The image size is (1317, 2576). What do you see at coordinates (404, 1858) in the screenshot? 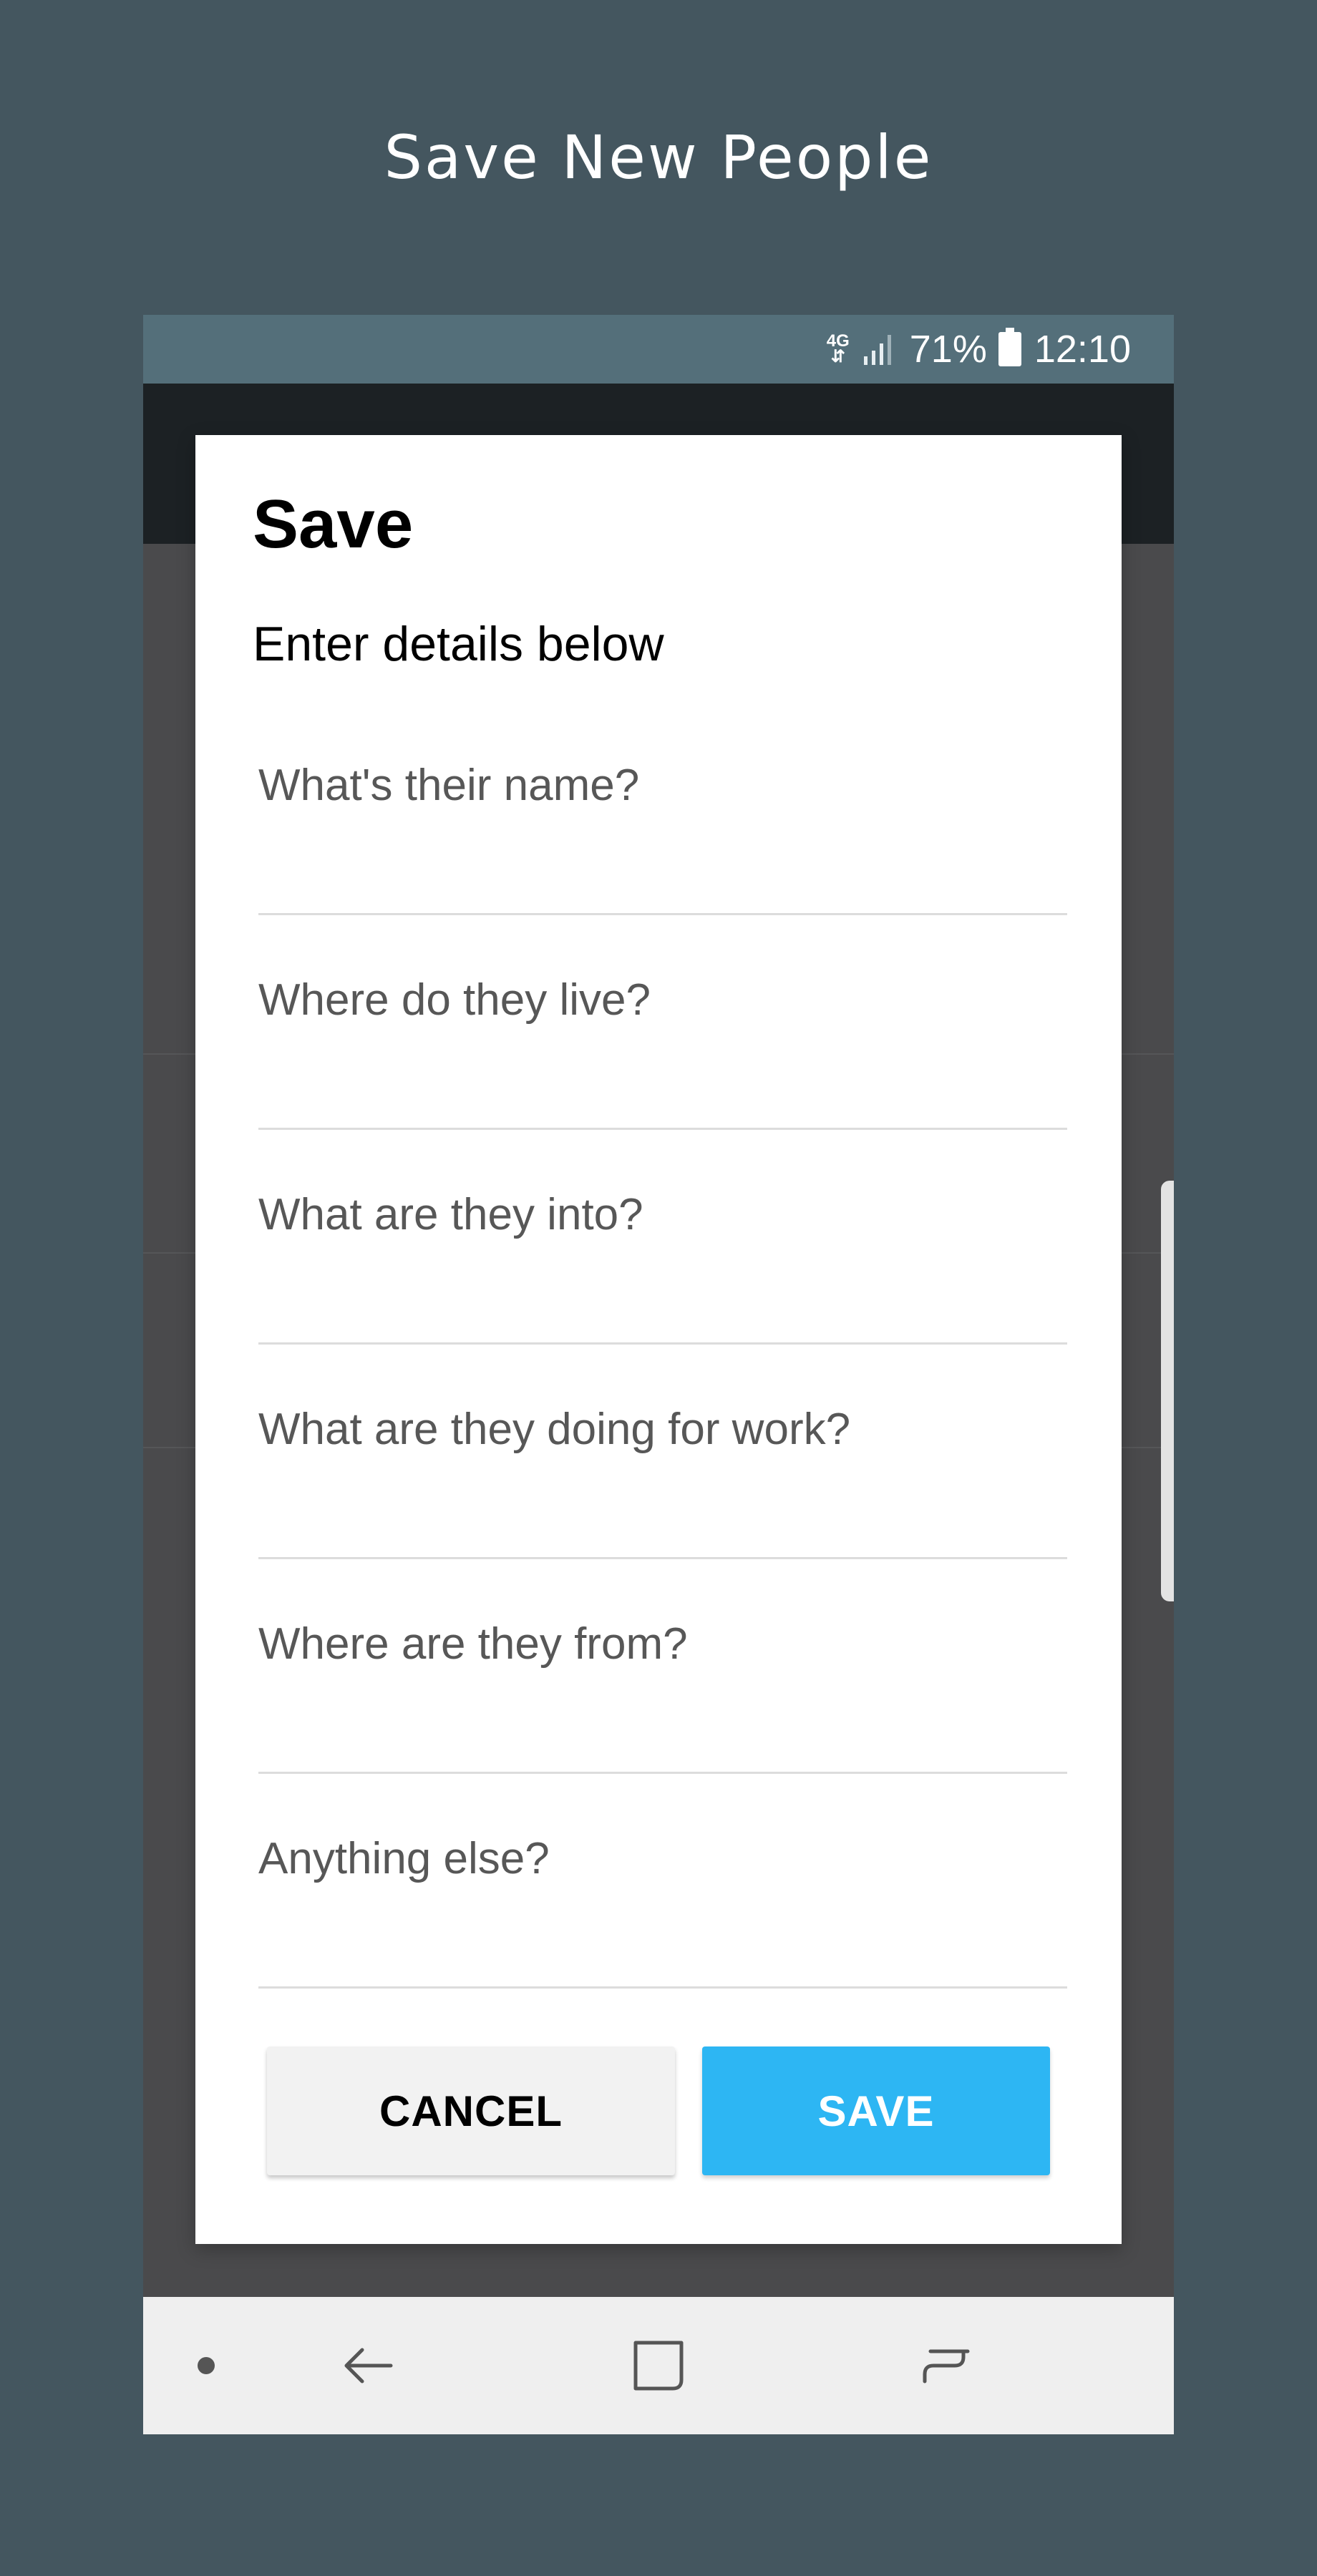
I see `other-field-label: Anything else?` at bounding box center [404, 1858].